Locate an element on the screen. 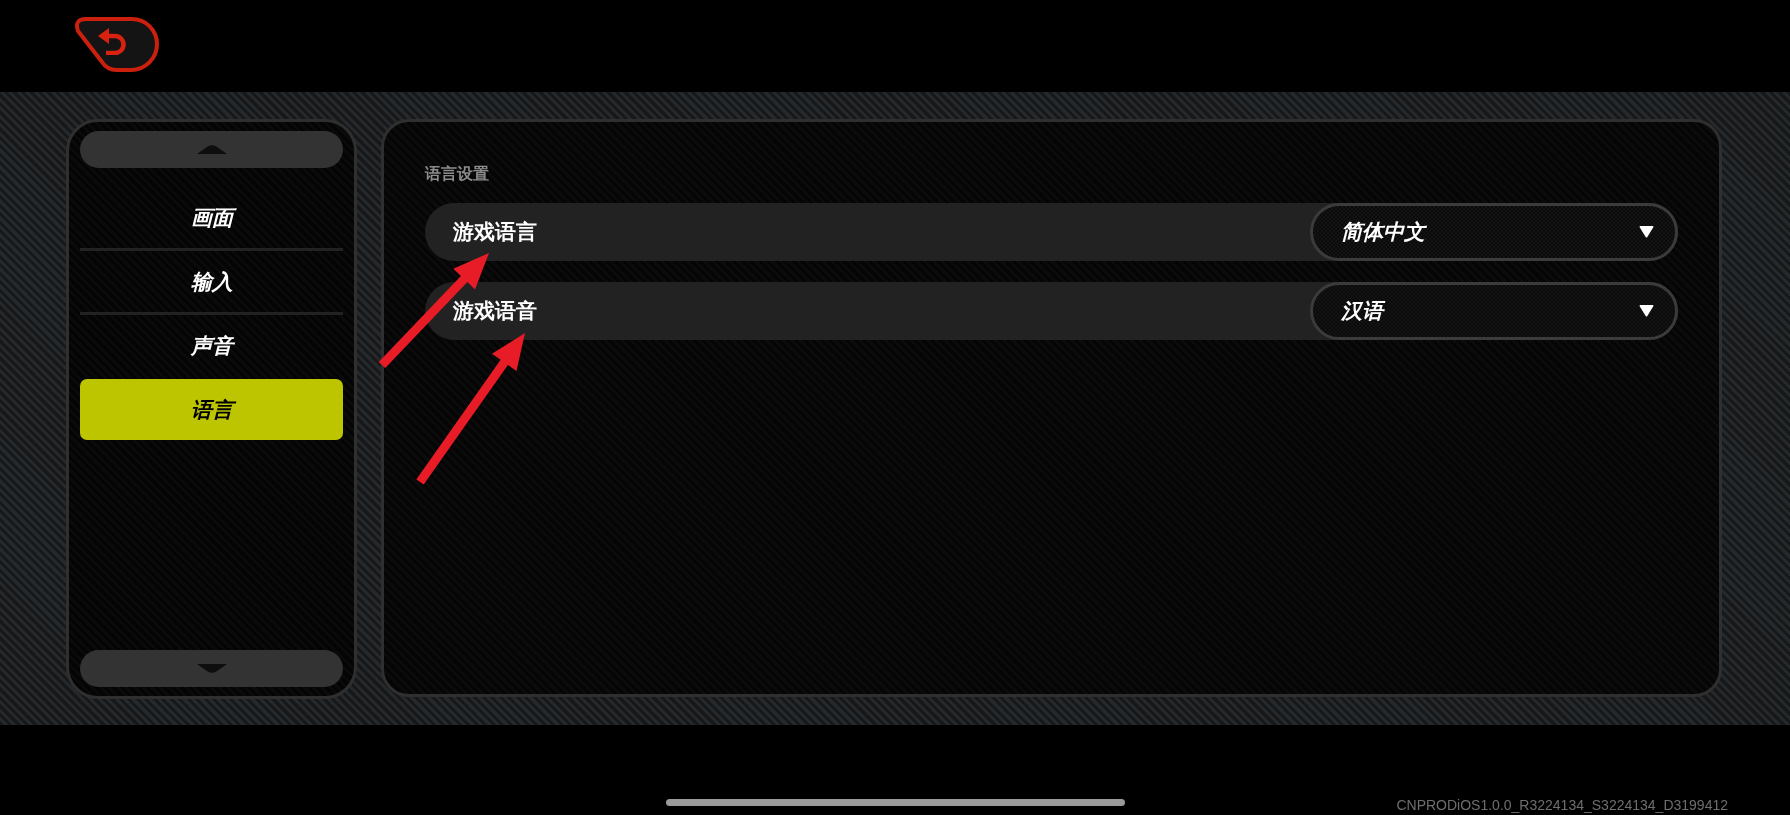  caret-up-icon is located at coordinates (211, 149).